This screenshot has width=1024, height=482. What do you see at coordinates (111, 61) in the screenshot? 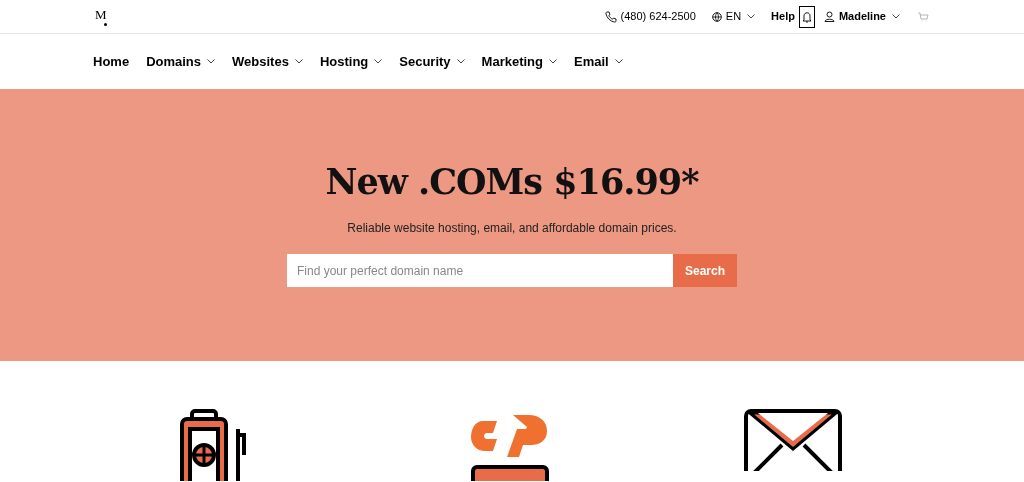
I see `nav-item: Home` at bounding box center [111, 61].